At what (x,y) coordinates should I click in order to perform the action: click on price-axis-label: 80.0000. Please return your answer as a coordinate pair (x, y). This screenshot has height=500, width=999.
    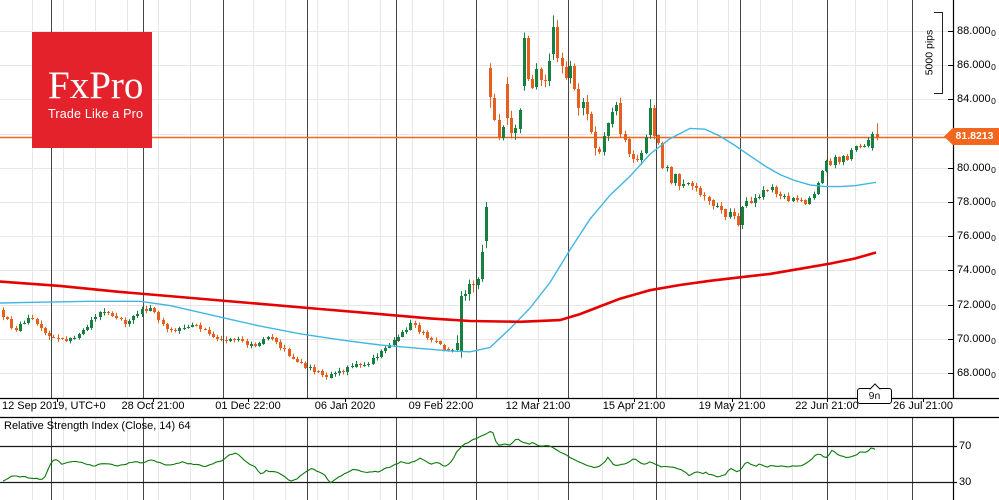
    Looking at the image, I should click on (976, 168).